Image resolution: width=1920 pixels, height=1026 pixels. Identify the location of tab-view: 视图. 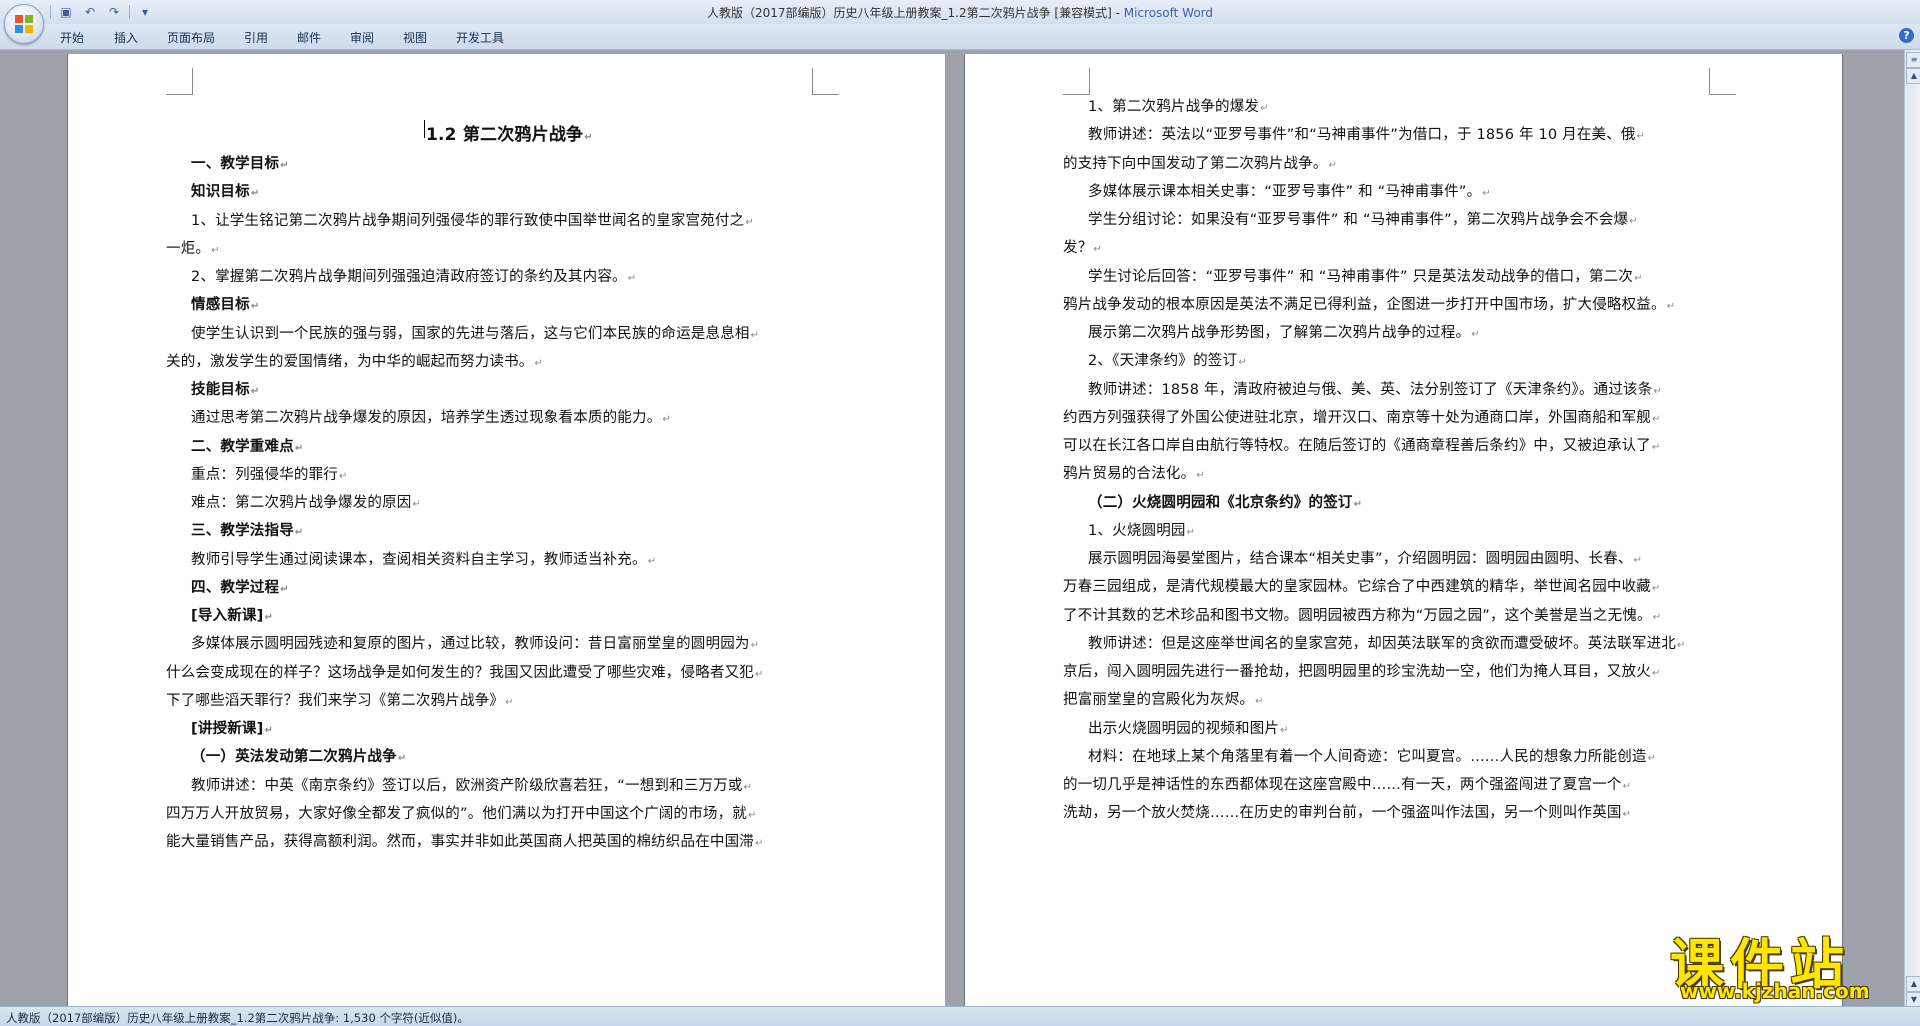
(415, 37).